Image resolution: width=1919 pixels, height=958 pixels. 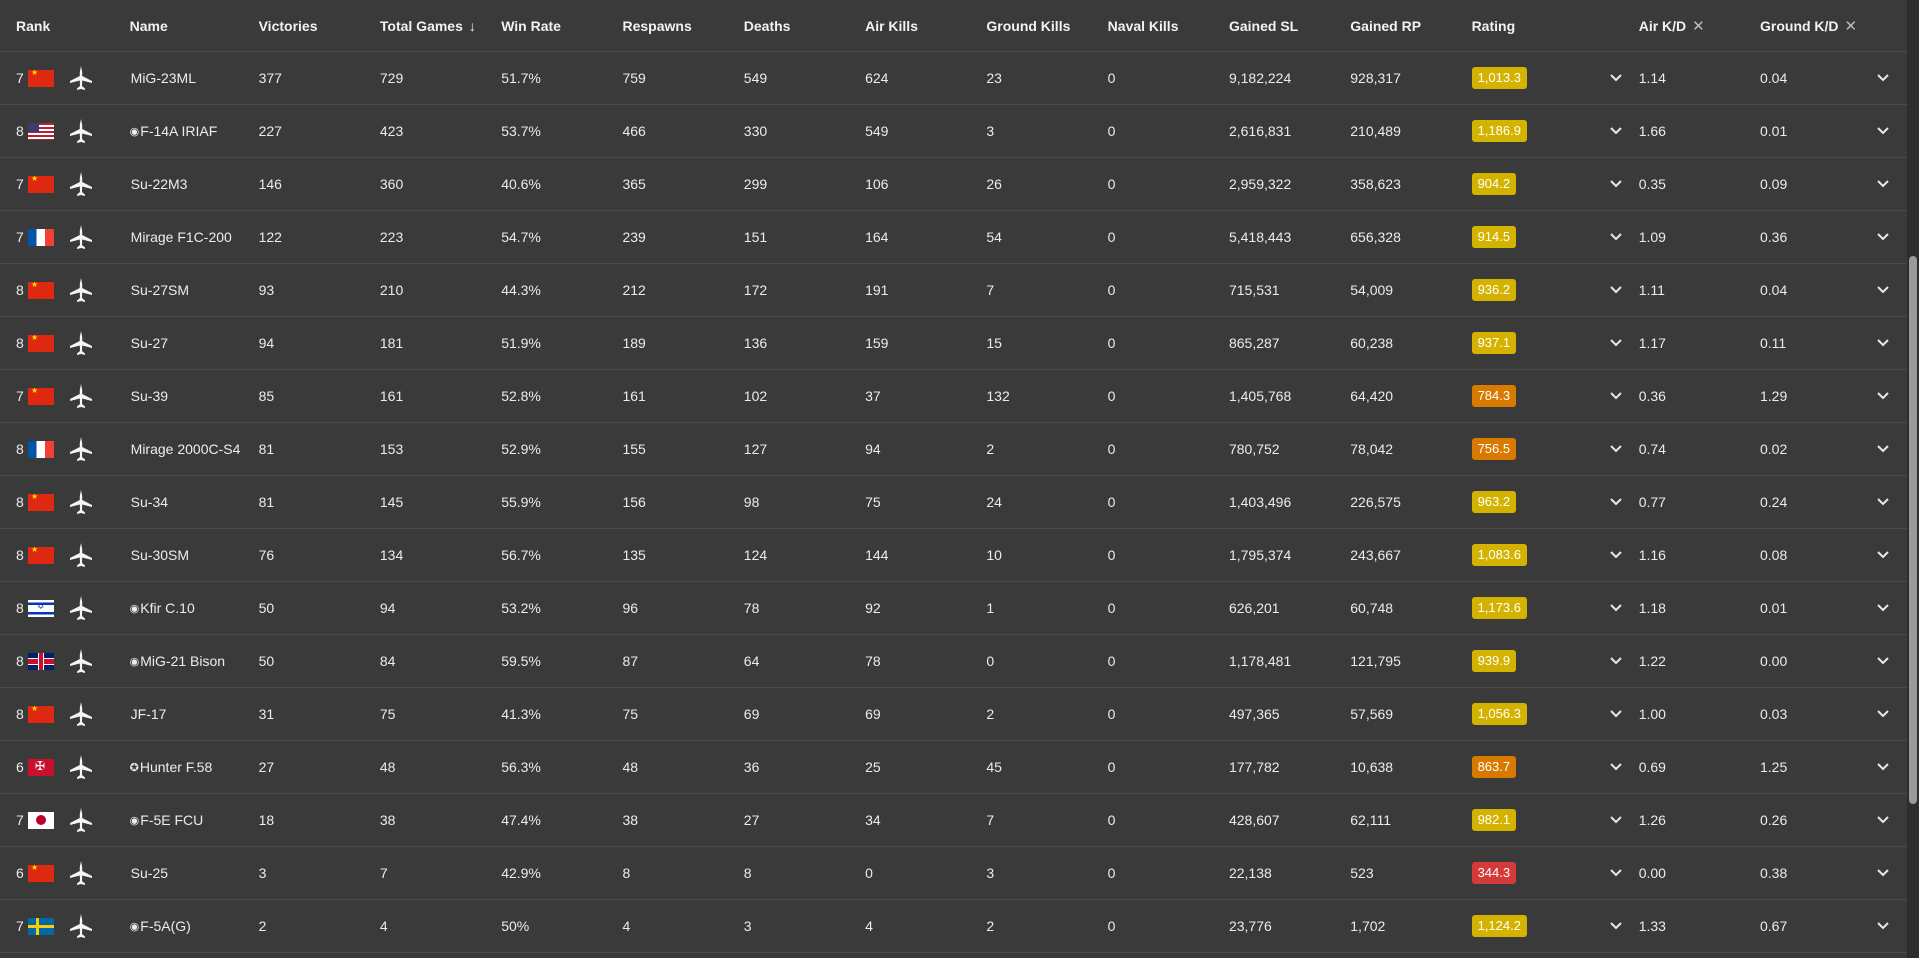 I want to click on vehicle-name: Su-25, so click(x=194, y=873).